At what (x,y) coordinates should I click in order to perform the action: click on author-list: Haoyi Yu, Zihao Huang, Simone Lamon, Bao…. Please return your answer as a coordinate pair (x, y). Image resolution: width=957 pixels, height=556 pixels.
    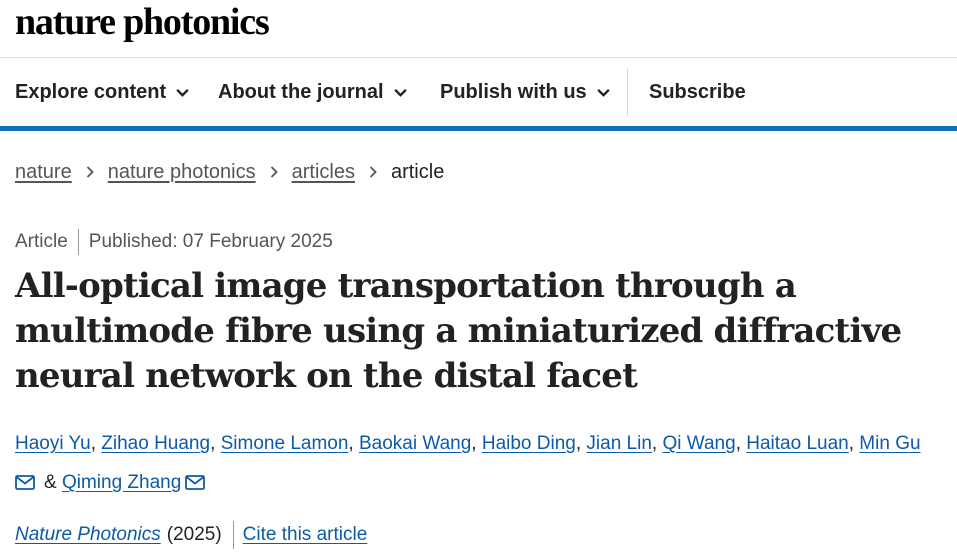
    Looking at the image, I should click on (482, 463).